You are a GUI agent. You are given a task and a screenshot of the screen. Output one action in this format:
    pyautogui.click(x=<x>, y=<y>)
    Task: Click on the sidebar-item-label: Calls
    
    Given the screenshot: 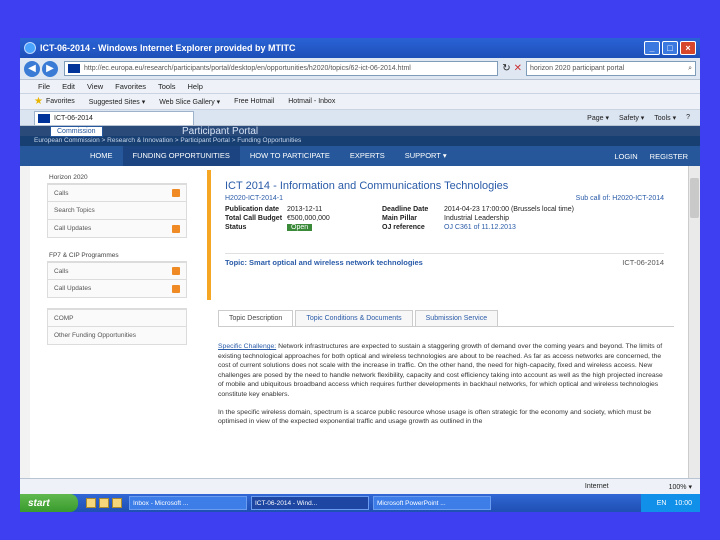 What is the action you would take?
    pyautogui.click(x=61, y=193)
    